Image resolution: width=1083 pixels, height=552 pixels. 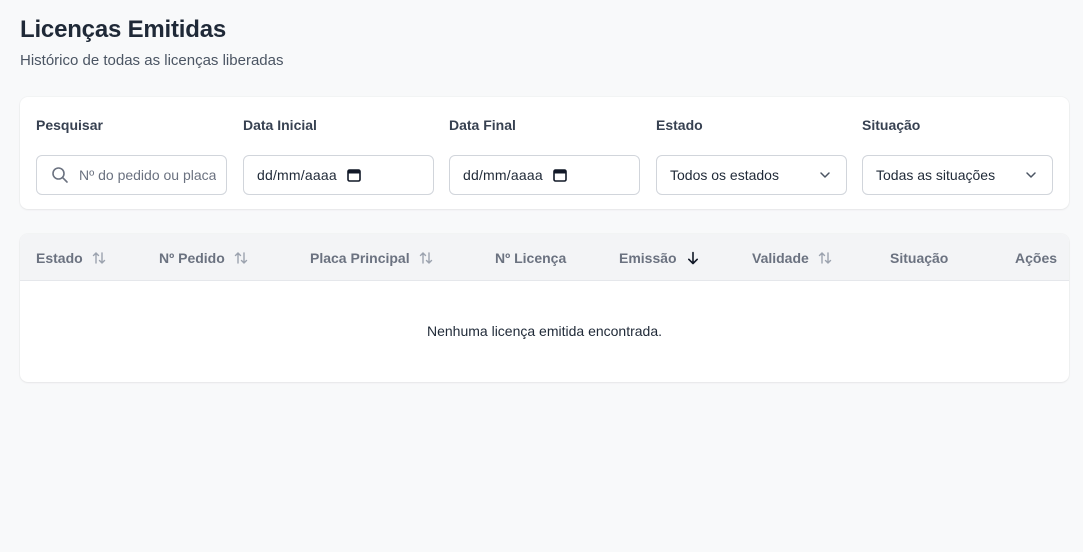 I want to click on status-filter: Situação Todas as situações, so click(x=957, y=155).